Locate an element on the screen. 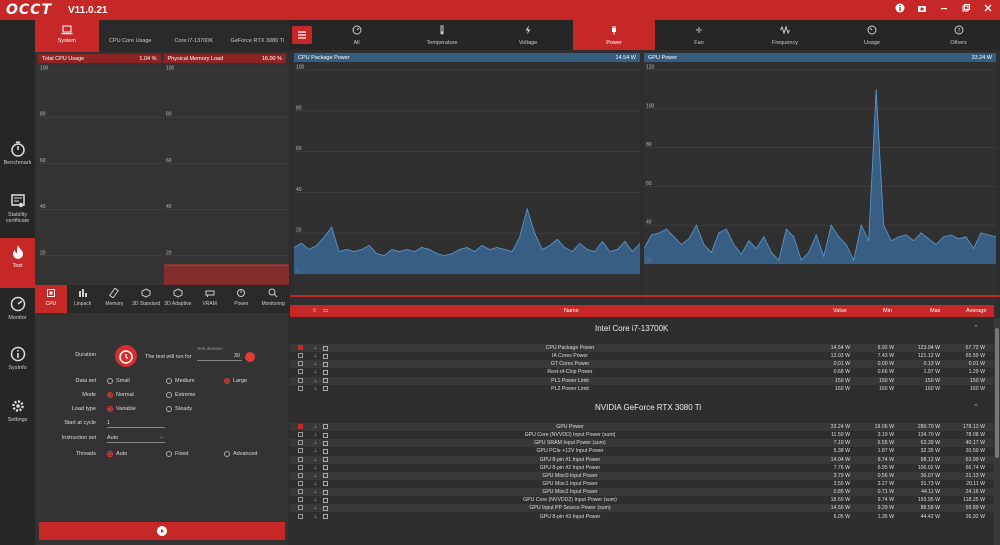 This screenshot has height=545, width=1000. tab-test-vram: VRAM is located at coordinates (210, 299).